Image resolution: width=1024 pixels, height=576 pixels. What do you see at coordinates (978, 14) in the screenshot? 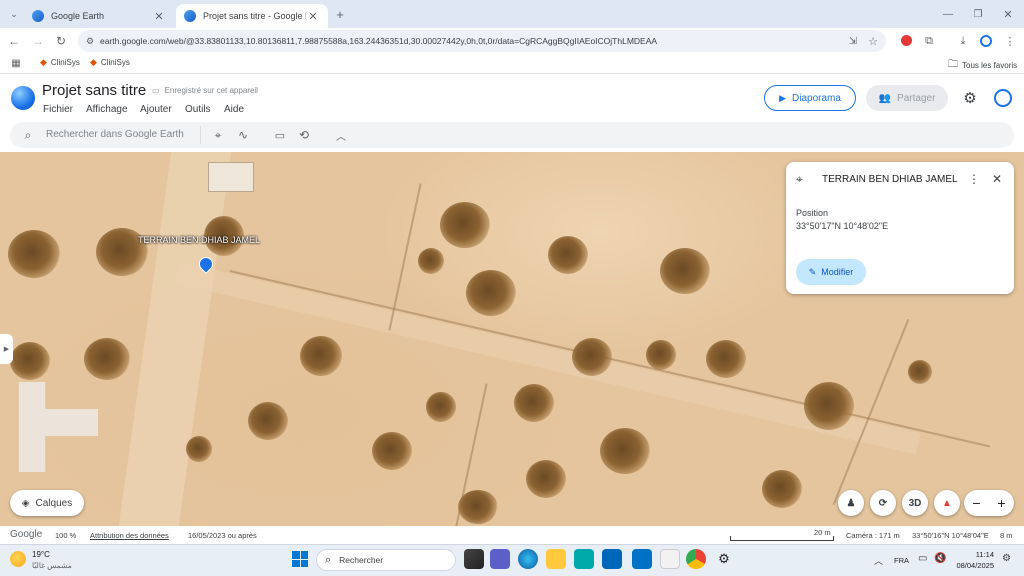
I see `restore-icon: ❐` at bounding box center [978, 14].